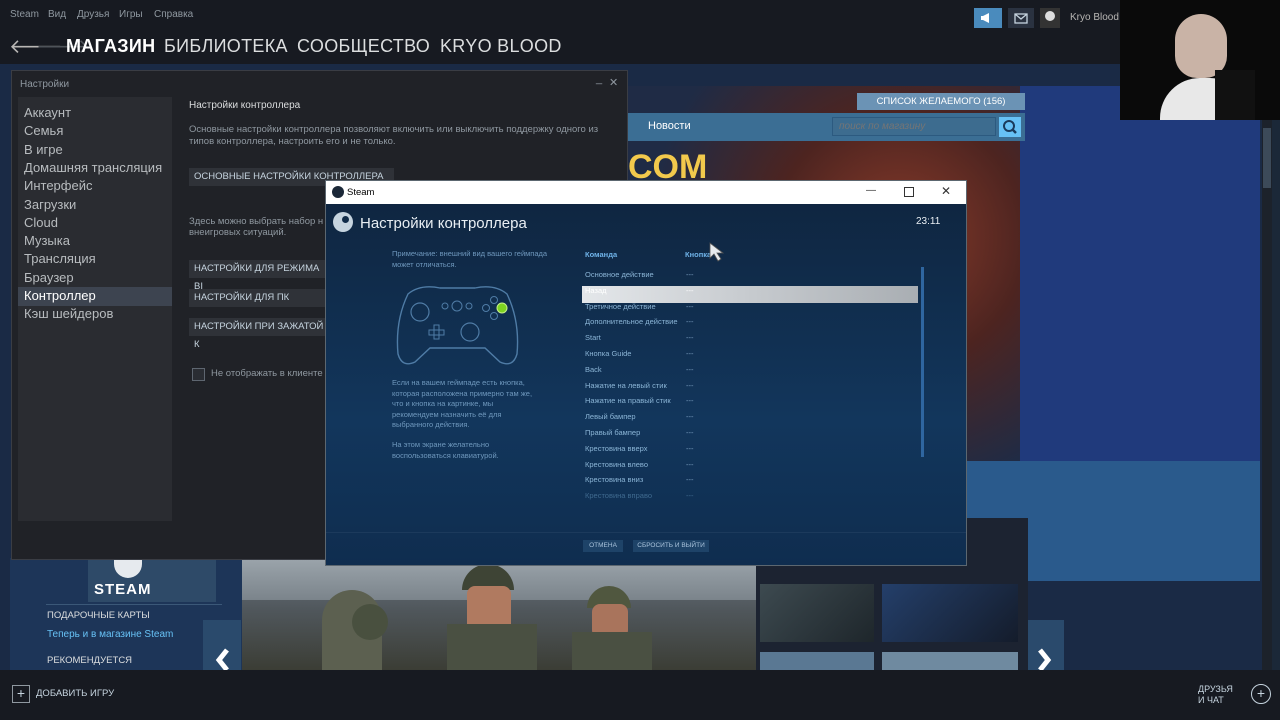 The width and height of the screenshot is (1280, 720). Describe the element at coordinates (58, 185) in the screenshot. I see `sidebar-item: Интерфейс` at that location.